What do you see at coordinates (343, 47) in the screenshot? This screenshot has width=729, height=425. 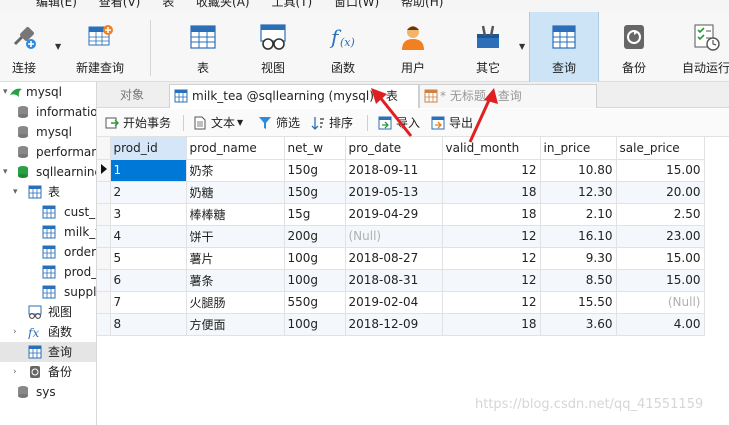 I see `function-button: f (x) 函数` at bounding box center [343, 47].